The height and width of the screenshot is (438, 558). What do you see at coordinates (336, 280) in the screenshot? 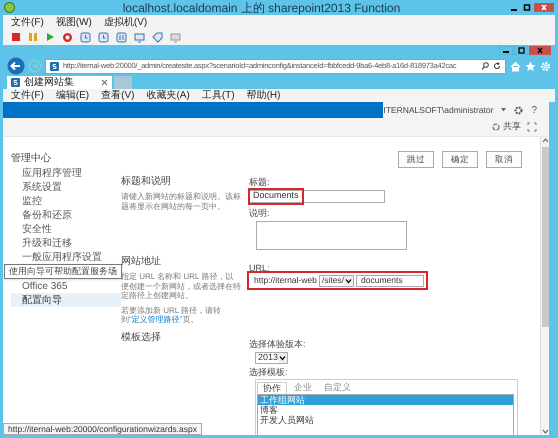
I see `path-select: /sites/` at bounding box center [336, 280].